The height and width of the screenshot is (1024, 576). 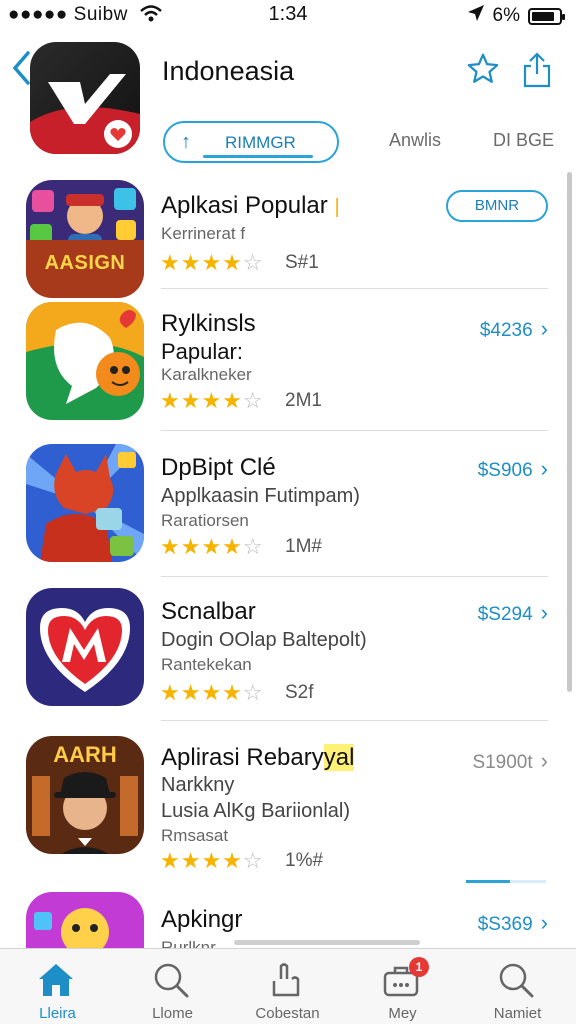 What do you see at coordinates (258, 757) in the screenshot?
I see `app-name: Aplirasi Rebaryyal` at bounding box center [258, 757].